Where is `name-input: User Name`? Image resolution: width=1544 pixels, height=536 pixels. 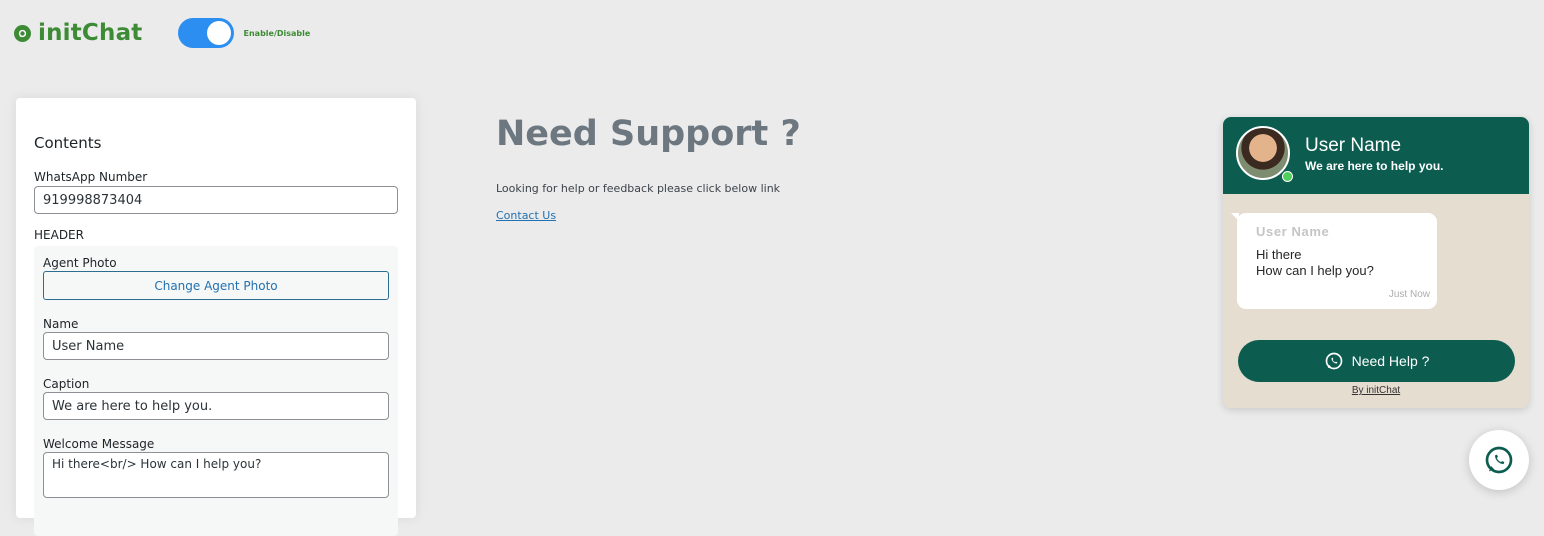
name-input: User Name is located at coordinates (216, 346).